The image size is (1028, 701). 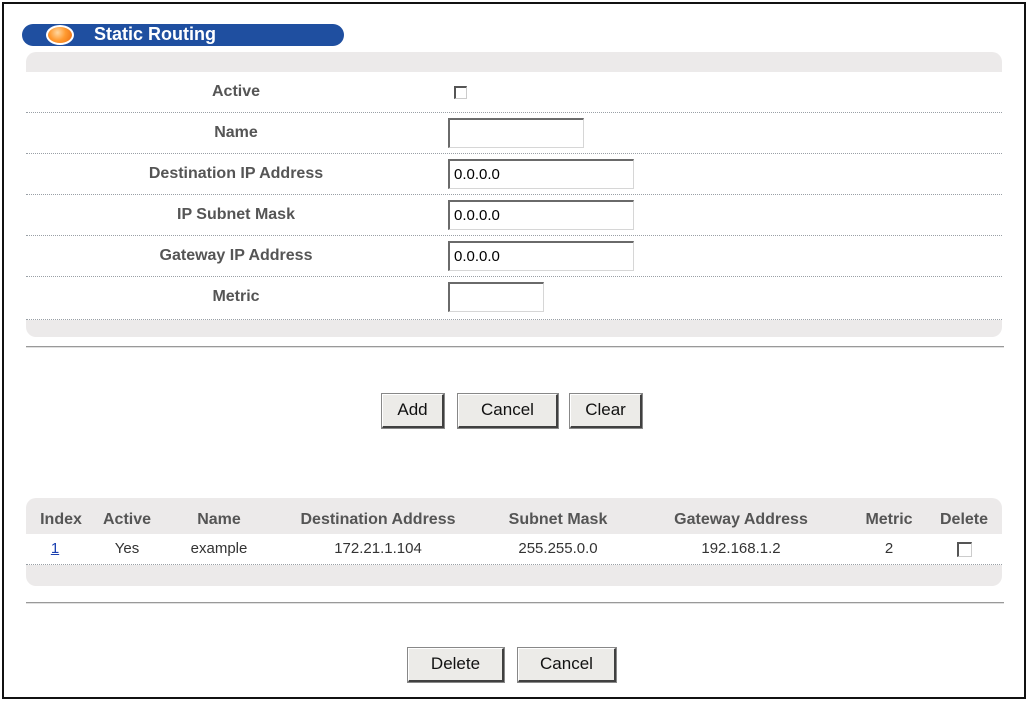 I want to click on clear-button: Clear, so click(x=606, y=411).